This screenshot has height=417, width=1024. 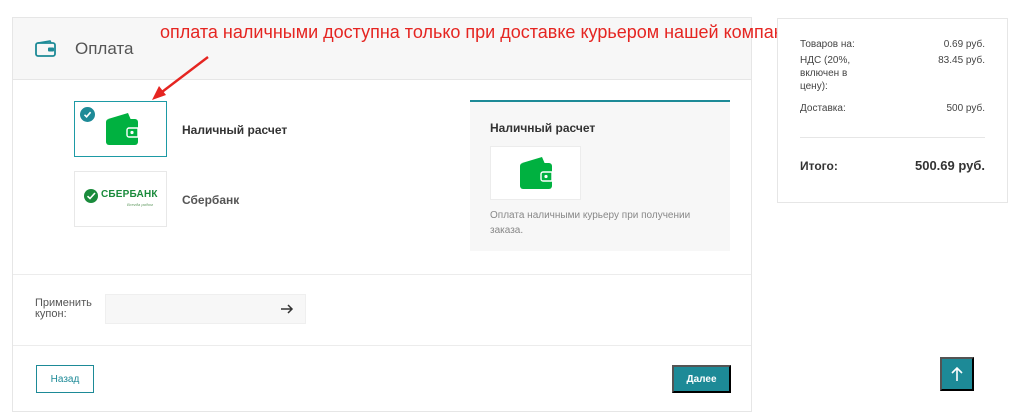 What do you see at coordinates (965, 108) in the screenshot?
I see `summary-value: 500 руб.` at bounding box center [965, 108].